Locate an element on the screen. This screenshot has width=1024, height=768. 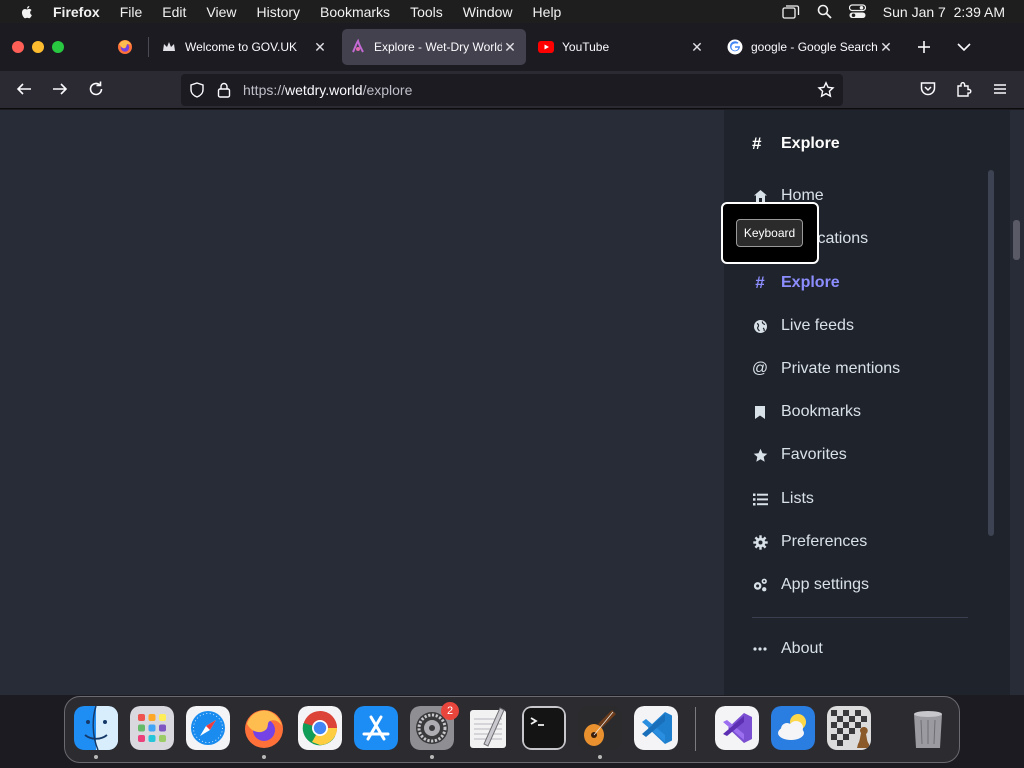
star-icon is located at coordinates (760, 455).